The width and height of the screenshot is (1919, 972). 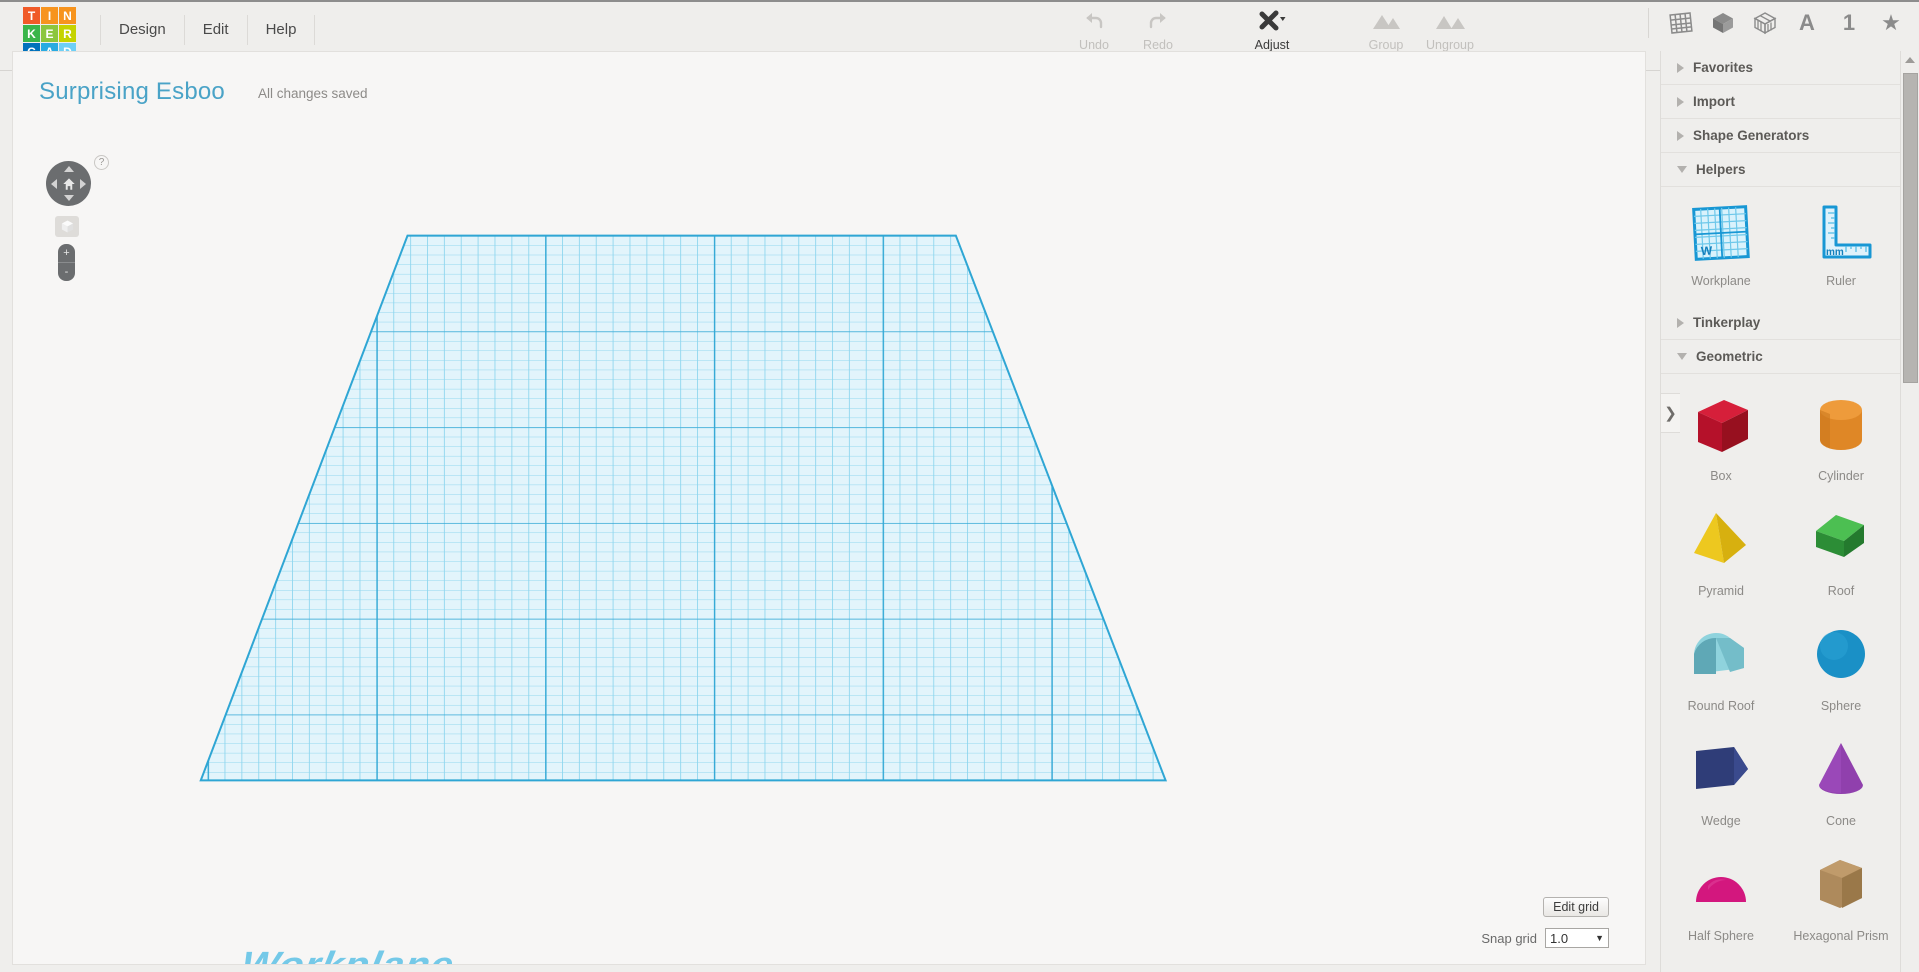 I want to click on half-sphere-shape-icon, so click(x=1721, y=884).